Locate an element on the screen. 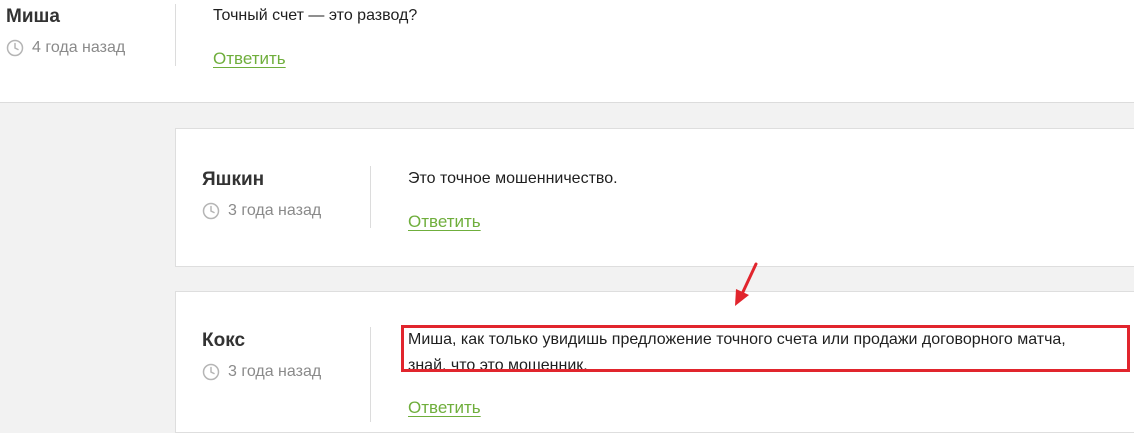 The height and width of the screenshot is (433, 1134). comment-author: Миша is located at coordinates (33, 16).